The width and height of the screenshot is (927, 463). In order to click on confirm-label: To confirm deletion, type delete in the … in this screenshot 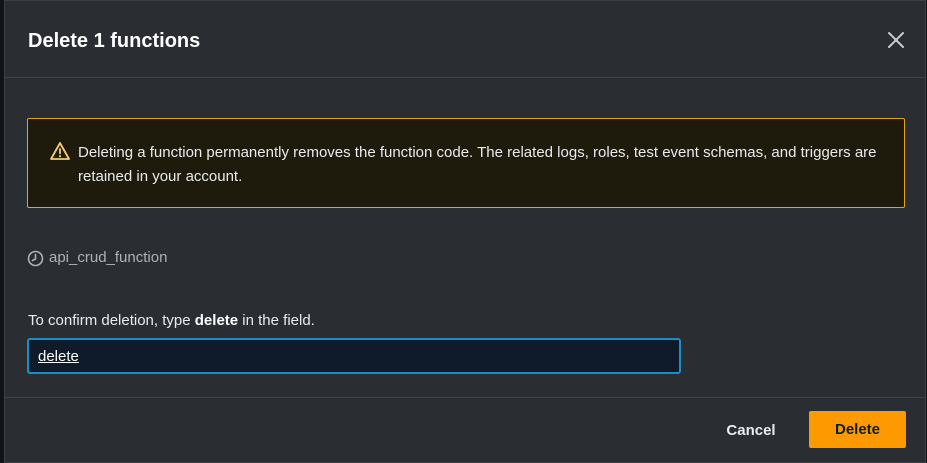, I will do `click(171, 321)`.